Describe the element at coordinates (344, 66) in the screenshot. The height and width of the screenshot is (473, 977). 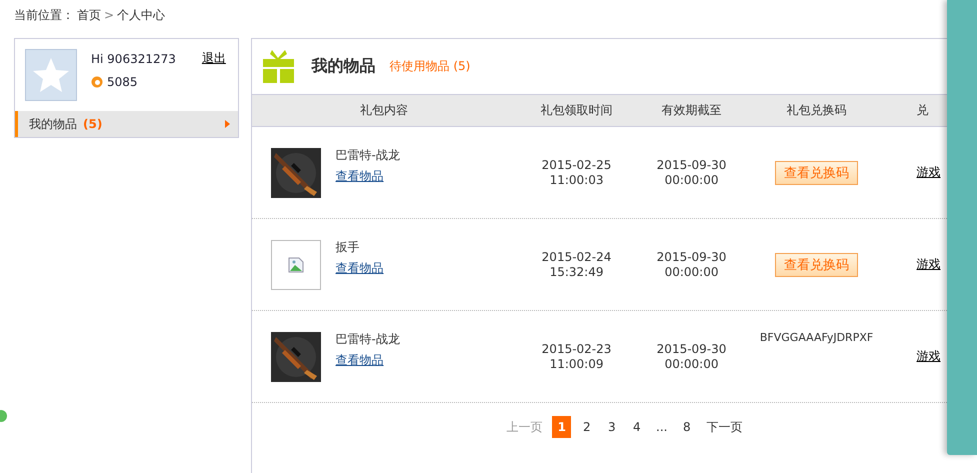
I see `page-title: 我的物品` at that location.